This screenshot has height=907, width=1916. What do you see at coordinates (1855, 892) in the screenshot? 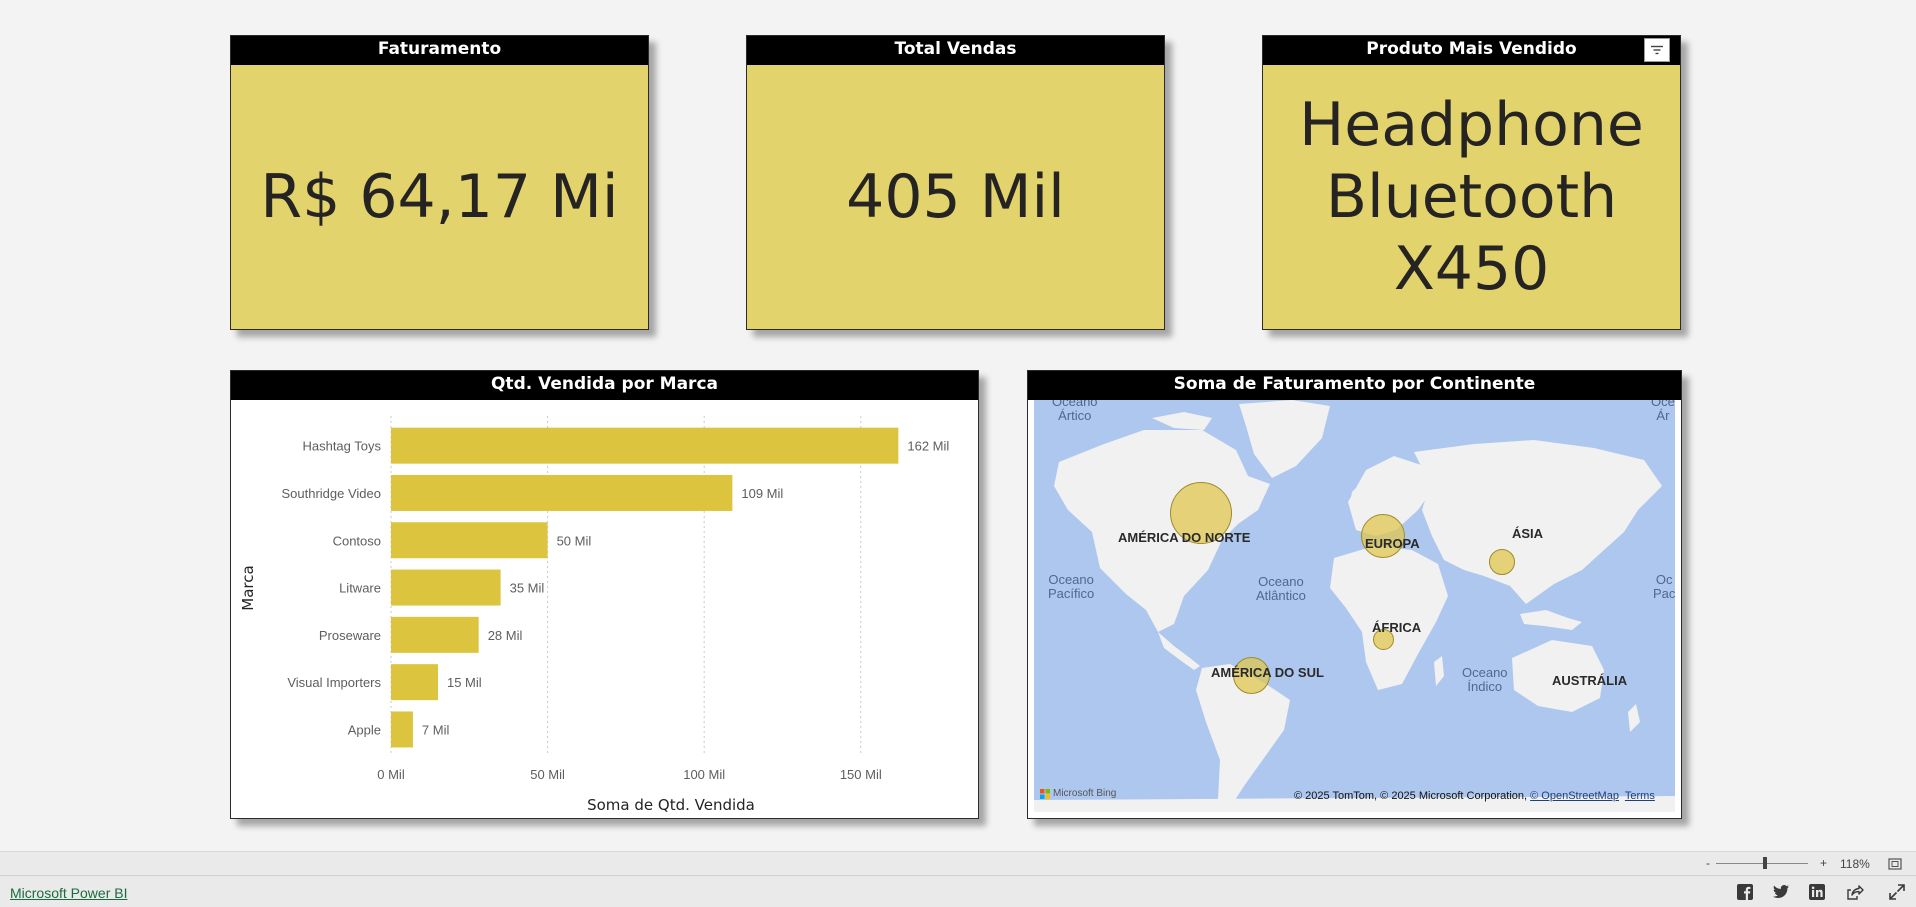
I see `share-icon` at bounding box center [1855, 892].